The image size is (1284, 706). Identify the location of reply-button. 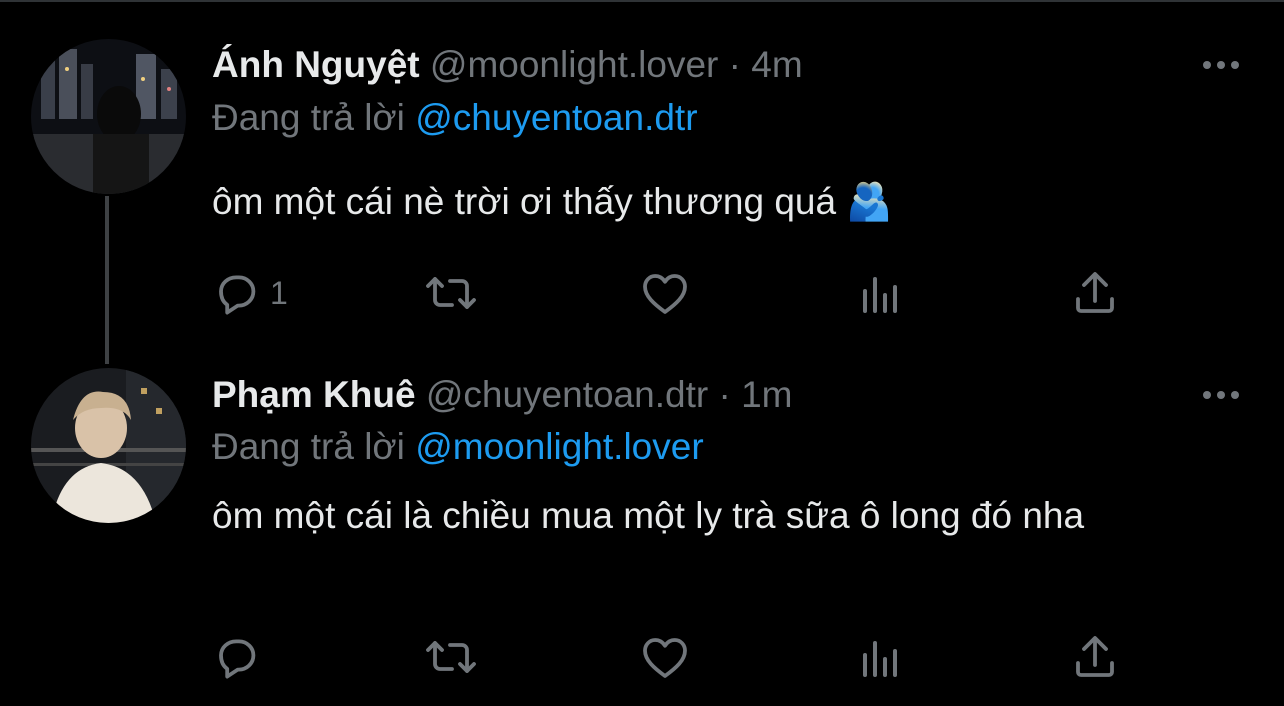
(241, 657).